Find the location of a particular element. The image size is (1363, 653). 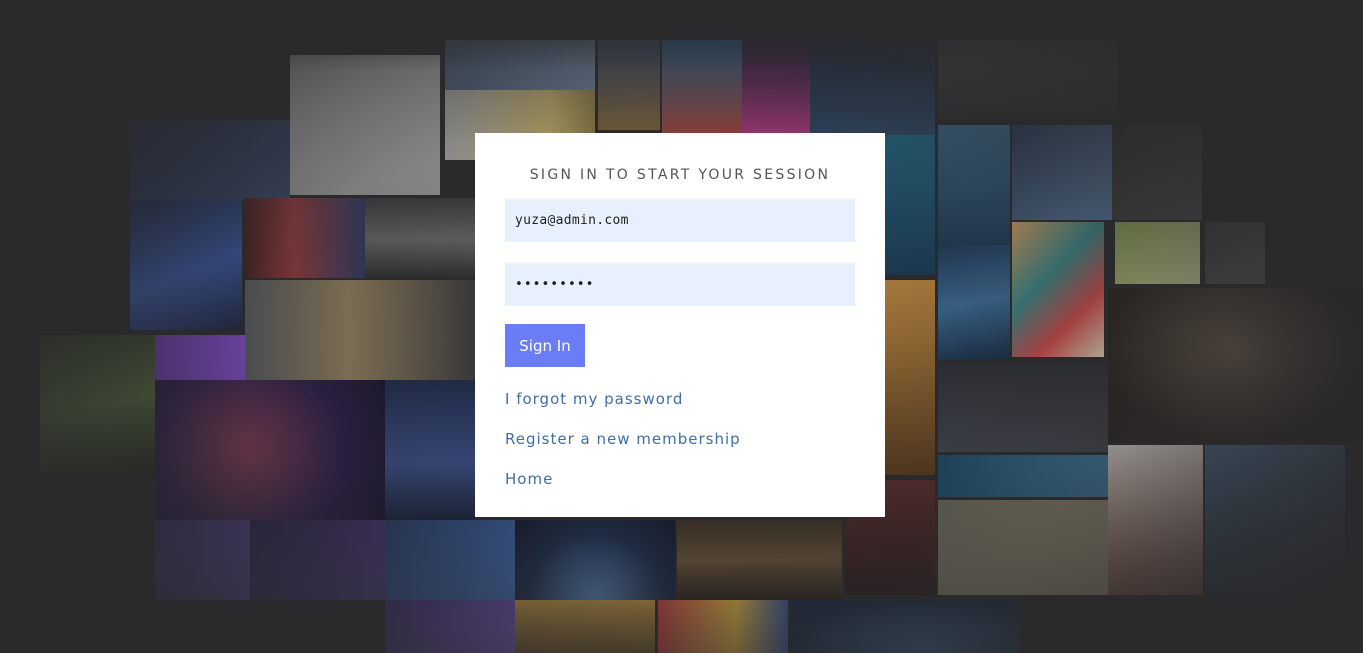

register-link: Register a new membership is located at coordinates (680, 449).